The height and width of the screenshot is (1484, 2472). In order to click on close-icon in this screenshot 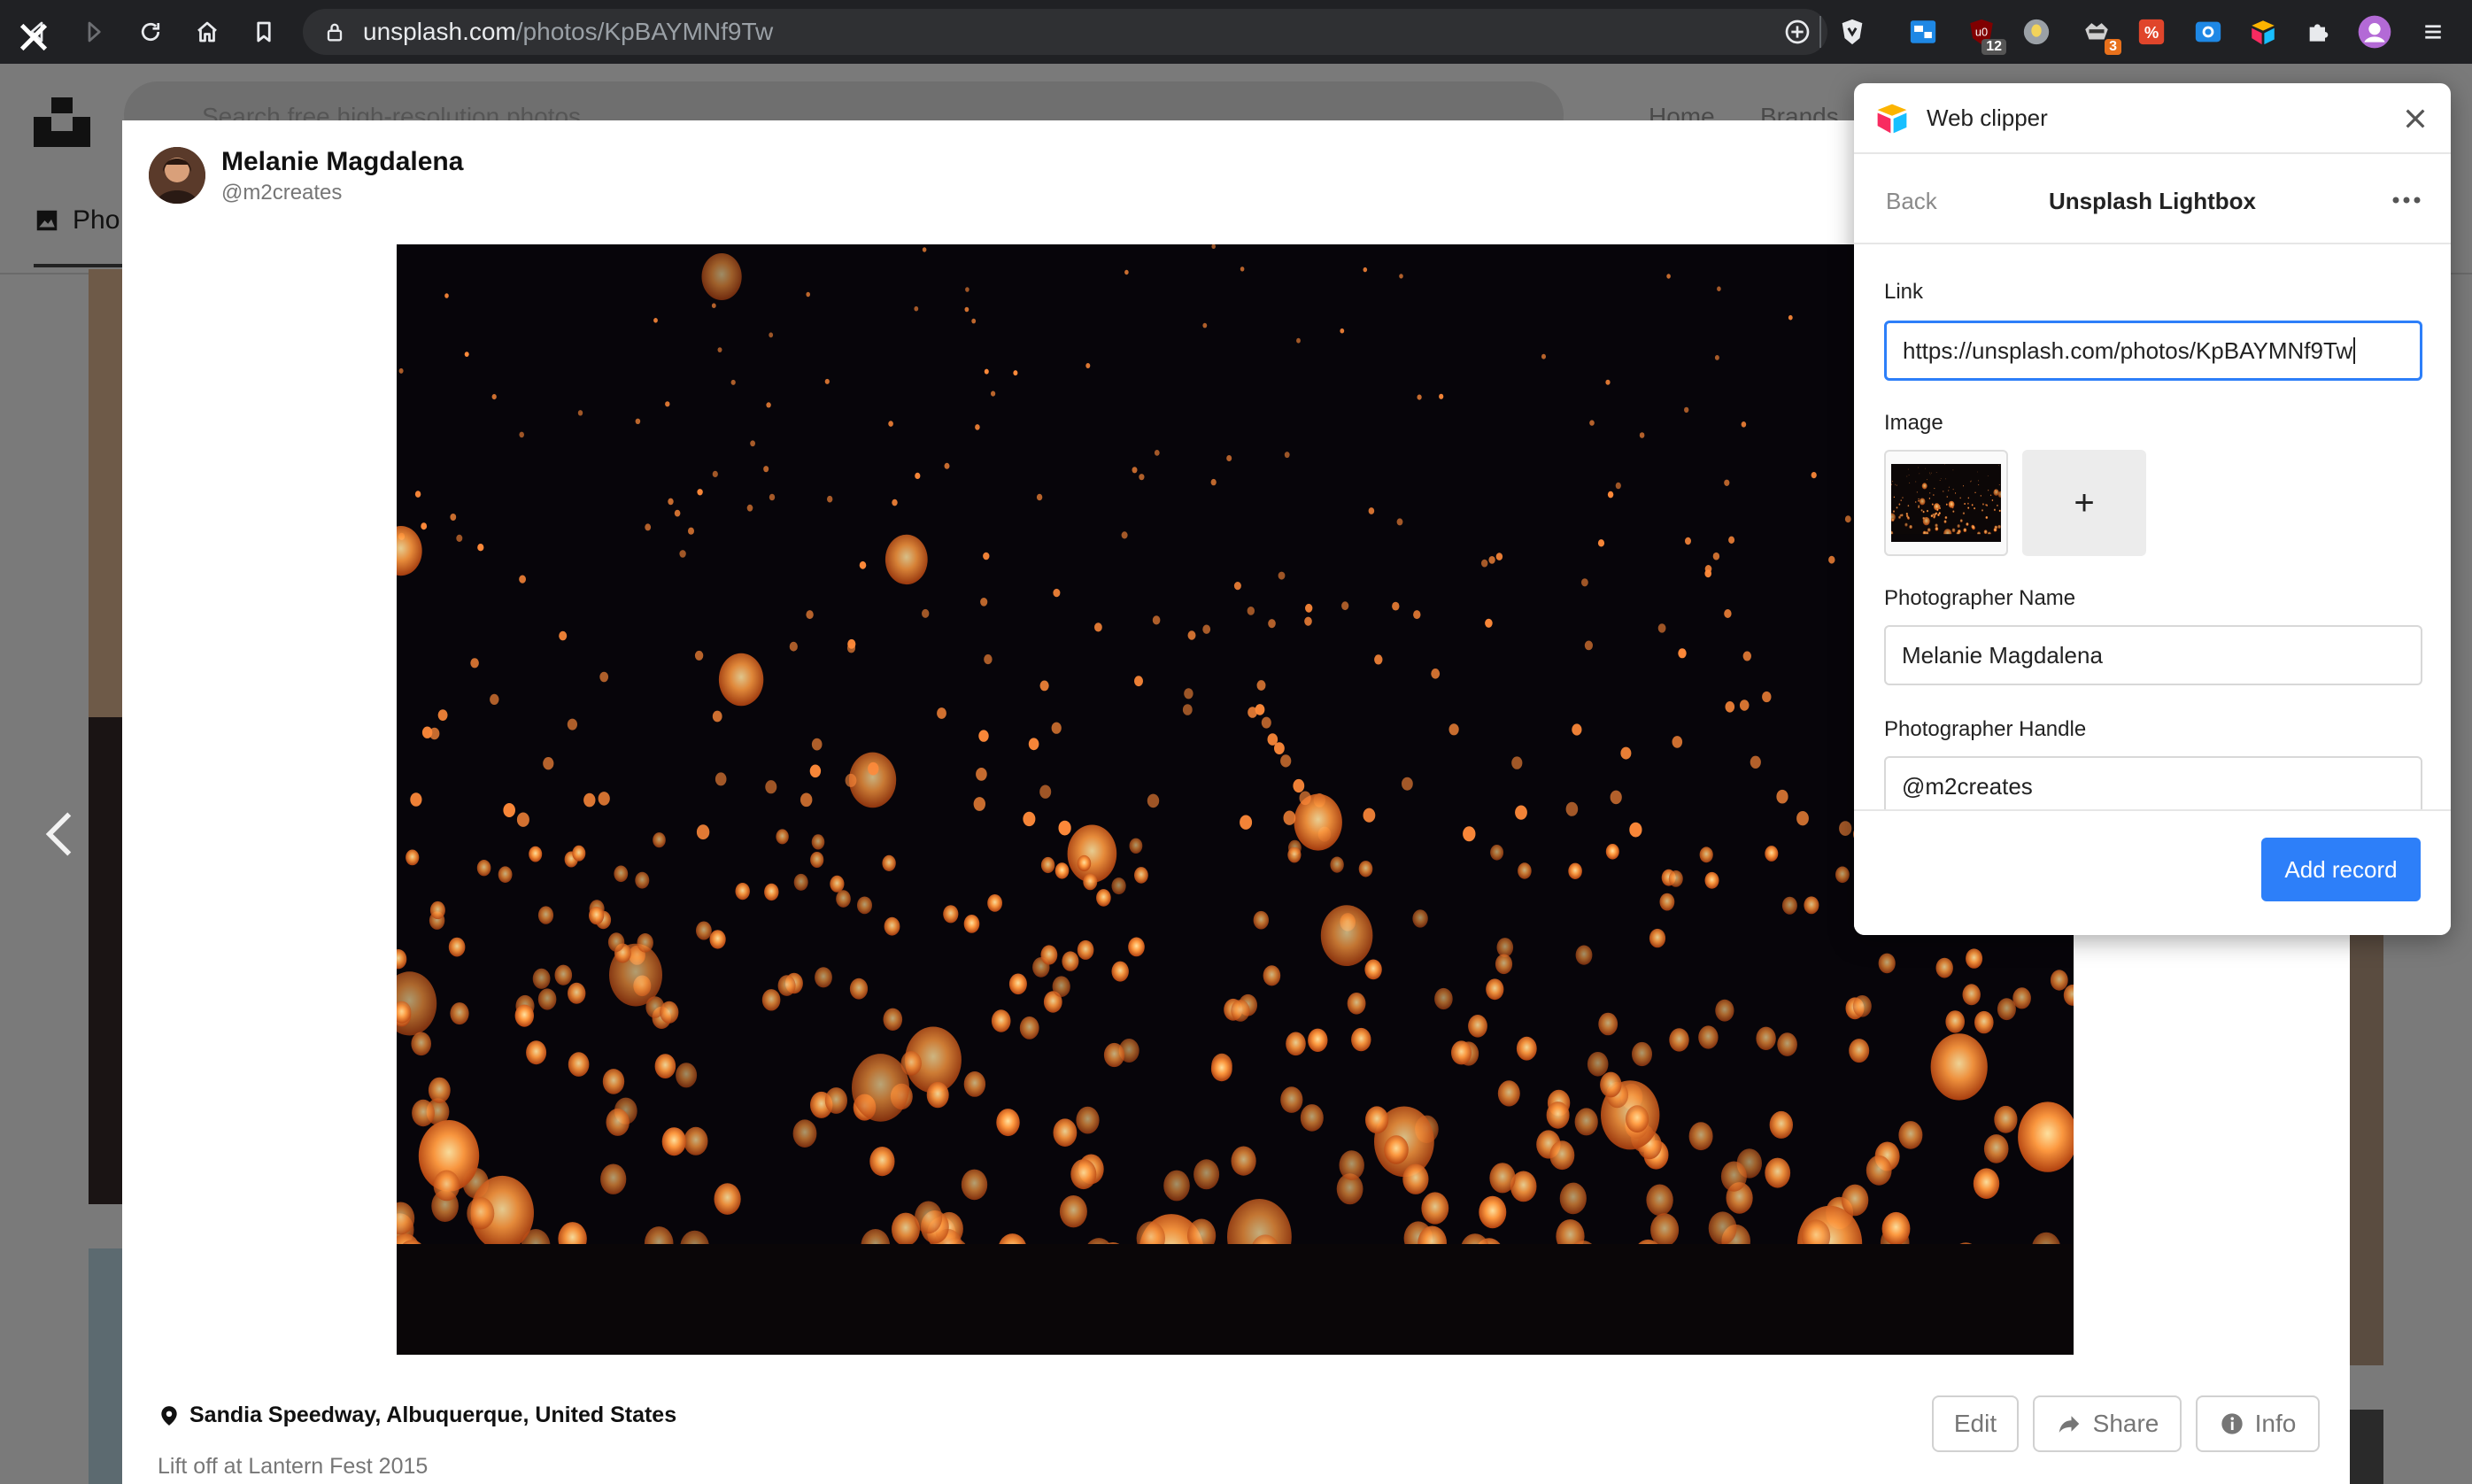, I will do `click(2415, 118)`.